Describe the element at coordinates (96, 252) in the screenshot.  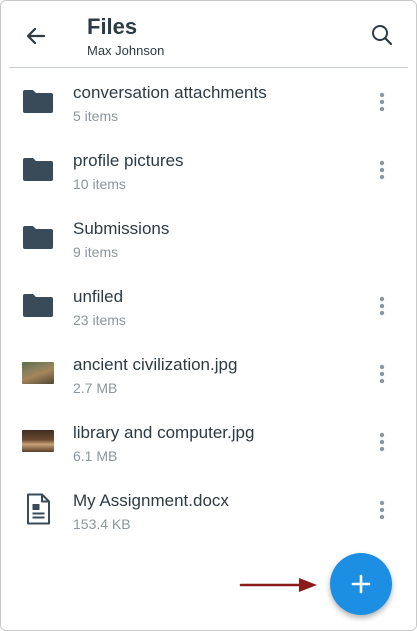
I see `file-meta: 9 items` at that location.